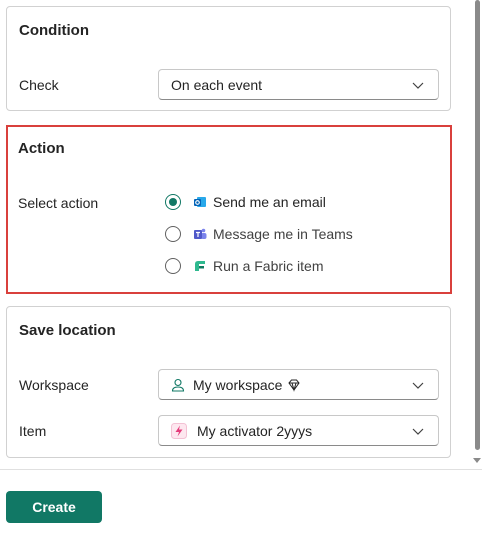  Describe the element at coordinates (200, 266) in the screenshot. I see `fabric-icon` at that location.